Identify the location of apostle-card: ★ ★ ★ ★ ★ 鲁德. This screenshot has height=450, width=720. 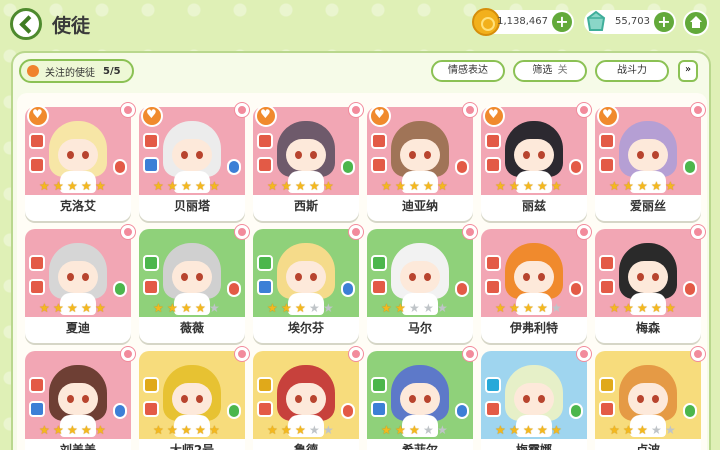
(308, 398).